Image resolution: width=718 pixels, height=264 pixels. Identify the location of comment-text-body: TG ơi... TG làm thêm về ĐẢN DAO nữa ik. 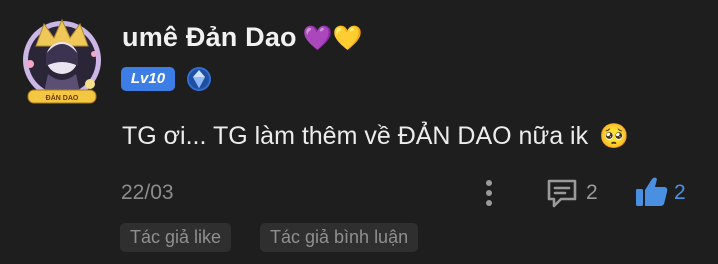
(355, 136).